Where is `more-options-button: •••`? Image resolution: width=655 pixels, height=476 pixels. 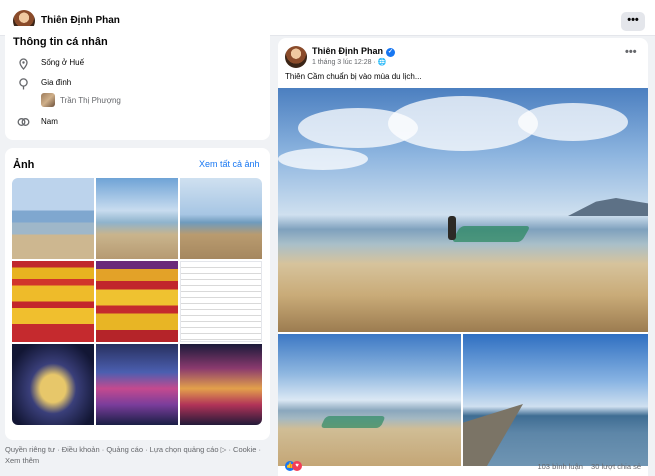 more-options-button: ••• is located at coordinates (633, 21).